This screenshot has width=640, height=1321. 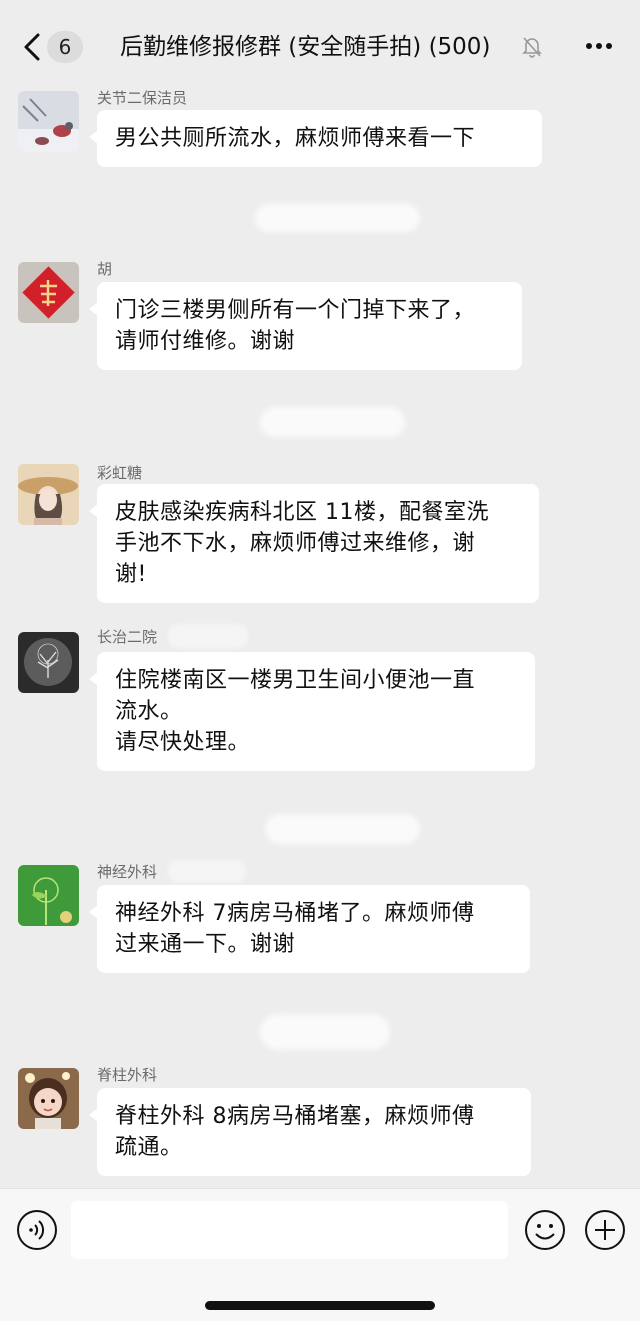 What do you see at coordinates (105, 269) in the screenshot?
I see `sender-name: 胡` at bounding box center [105, 269].